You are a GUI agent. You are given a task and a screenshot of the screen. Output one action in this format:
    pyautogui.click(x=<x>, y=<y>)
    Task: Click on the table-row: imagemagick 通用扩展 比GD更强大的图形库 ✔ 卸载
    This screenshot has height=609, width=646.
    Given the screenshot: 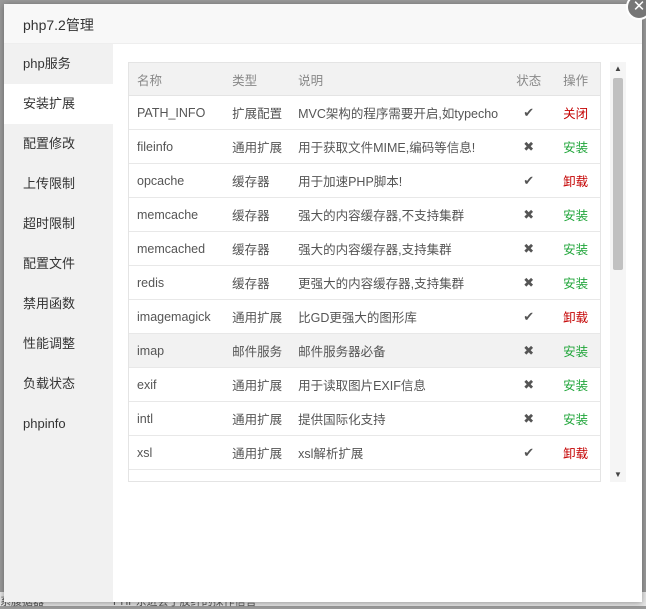 What is the action you would take?
    pyautogui.click(x=364, y=316)
    